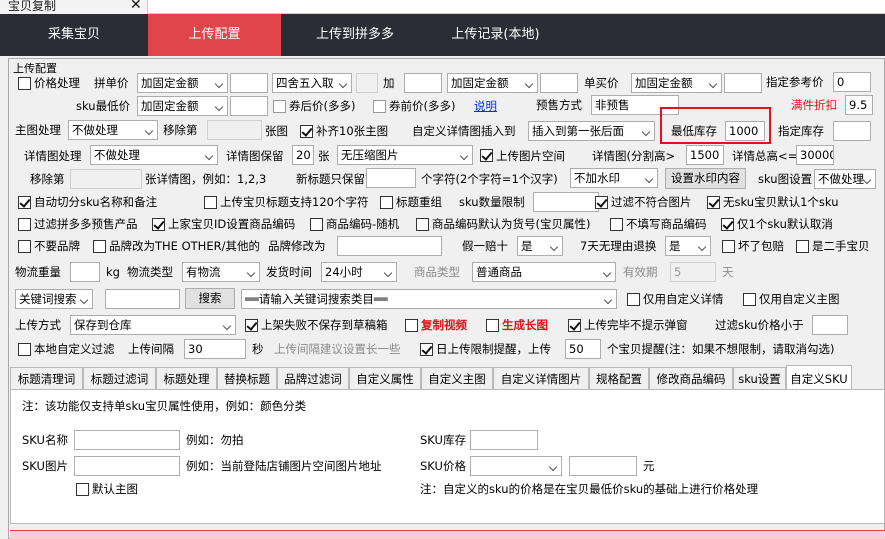 Image resolution: width=885 pixels, height=539 pixels. What do you see at coordinates (852, 131) in the screenshot?
I see `set-stock-input` at bounding box center [852, 131].